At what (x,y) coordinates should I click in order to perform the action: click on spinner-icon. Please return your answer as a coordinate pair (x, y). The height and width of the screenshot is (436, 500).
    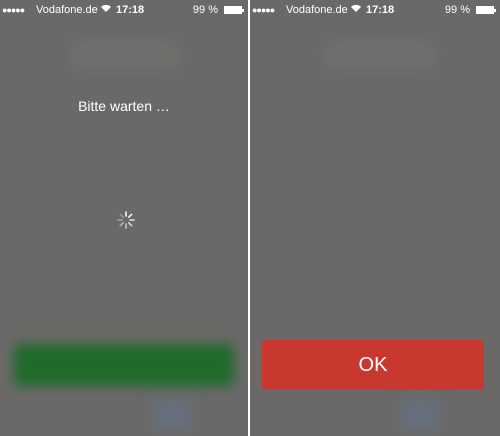
    Looking at the image, I should click on (126, 220).